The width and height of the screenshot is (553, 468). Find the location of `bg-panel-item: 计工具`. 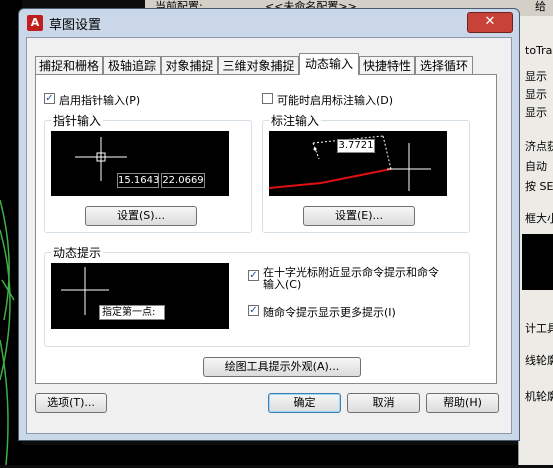

bg-panel-item: 计工具 is located at coordinates (539, 328).